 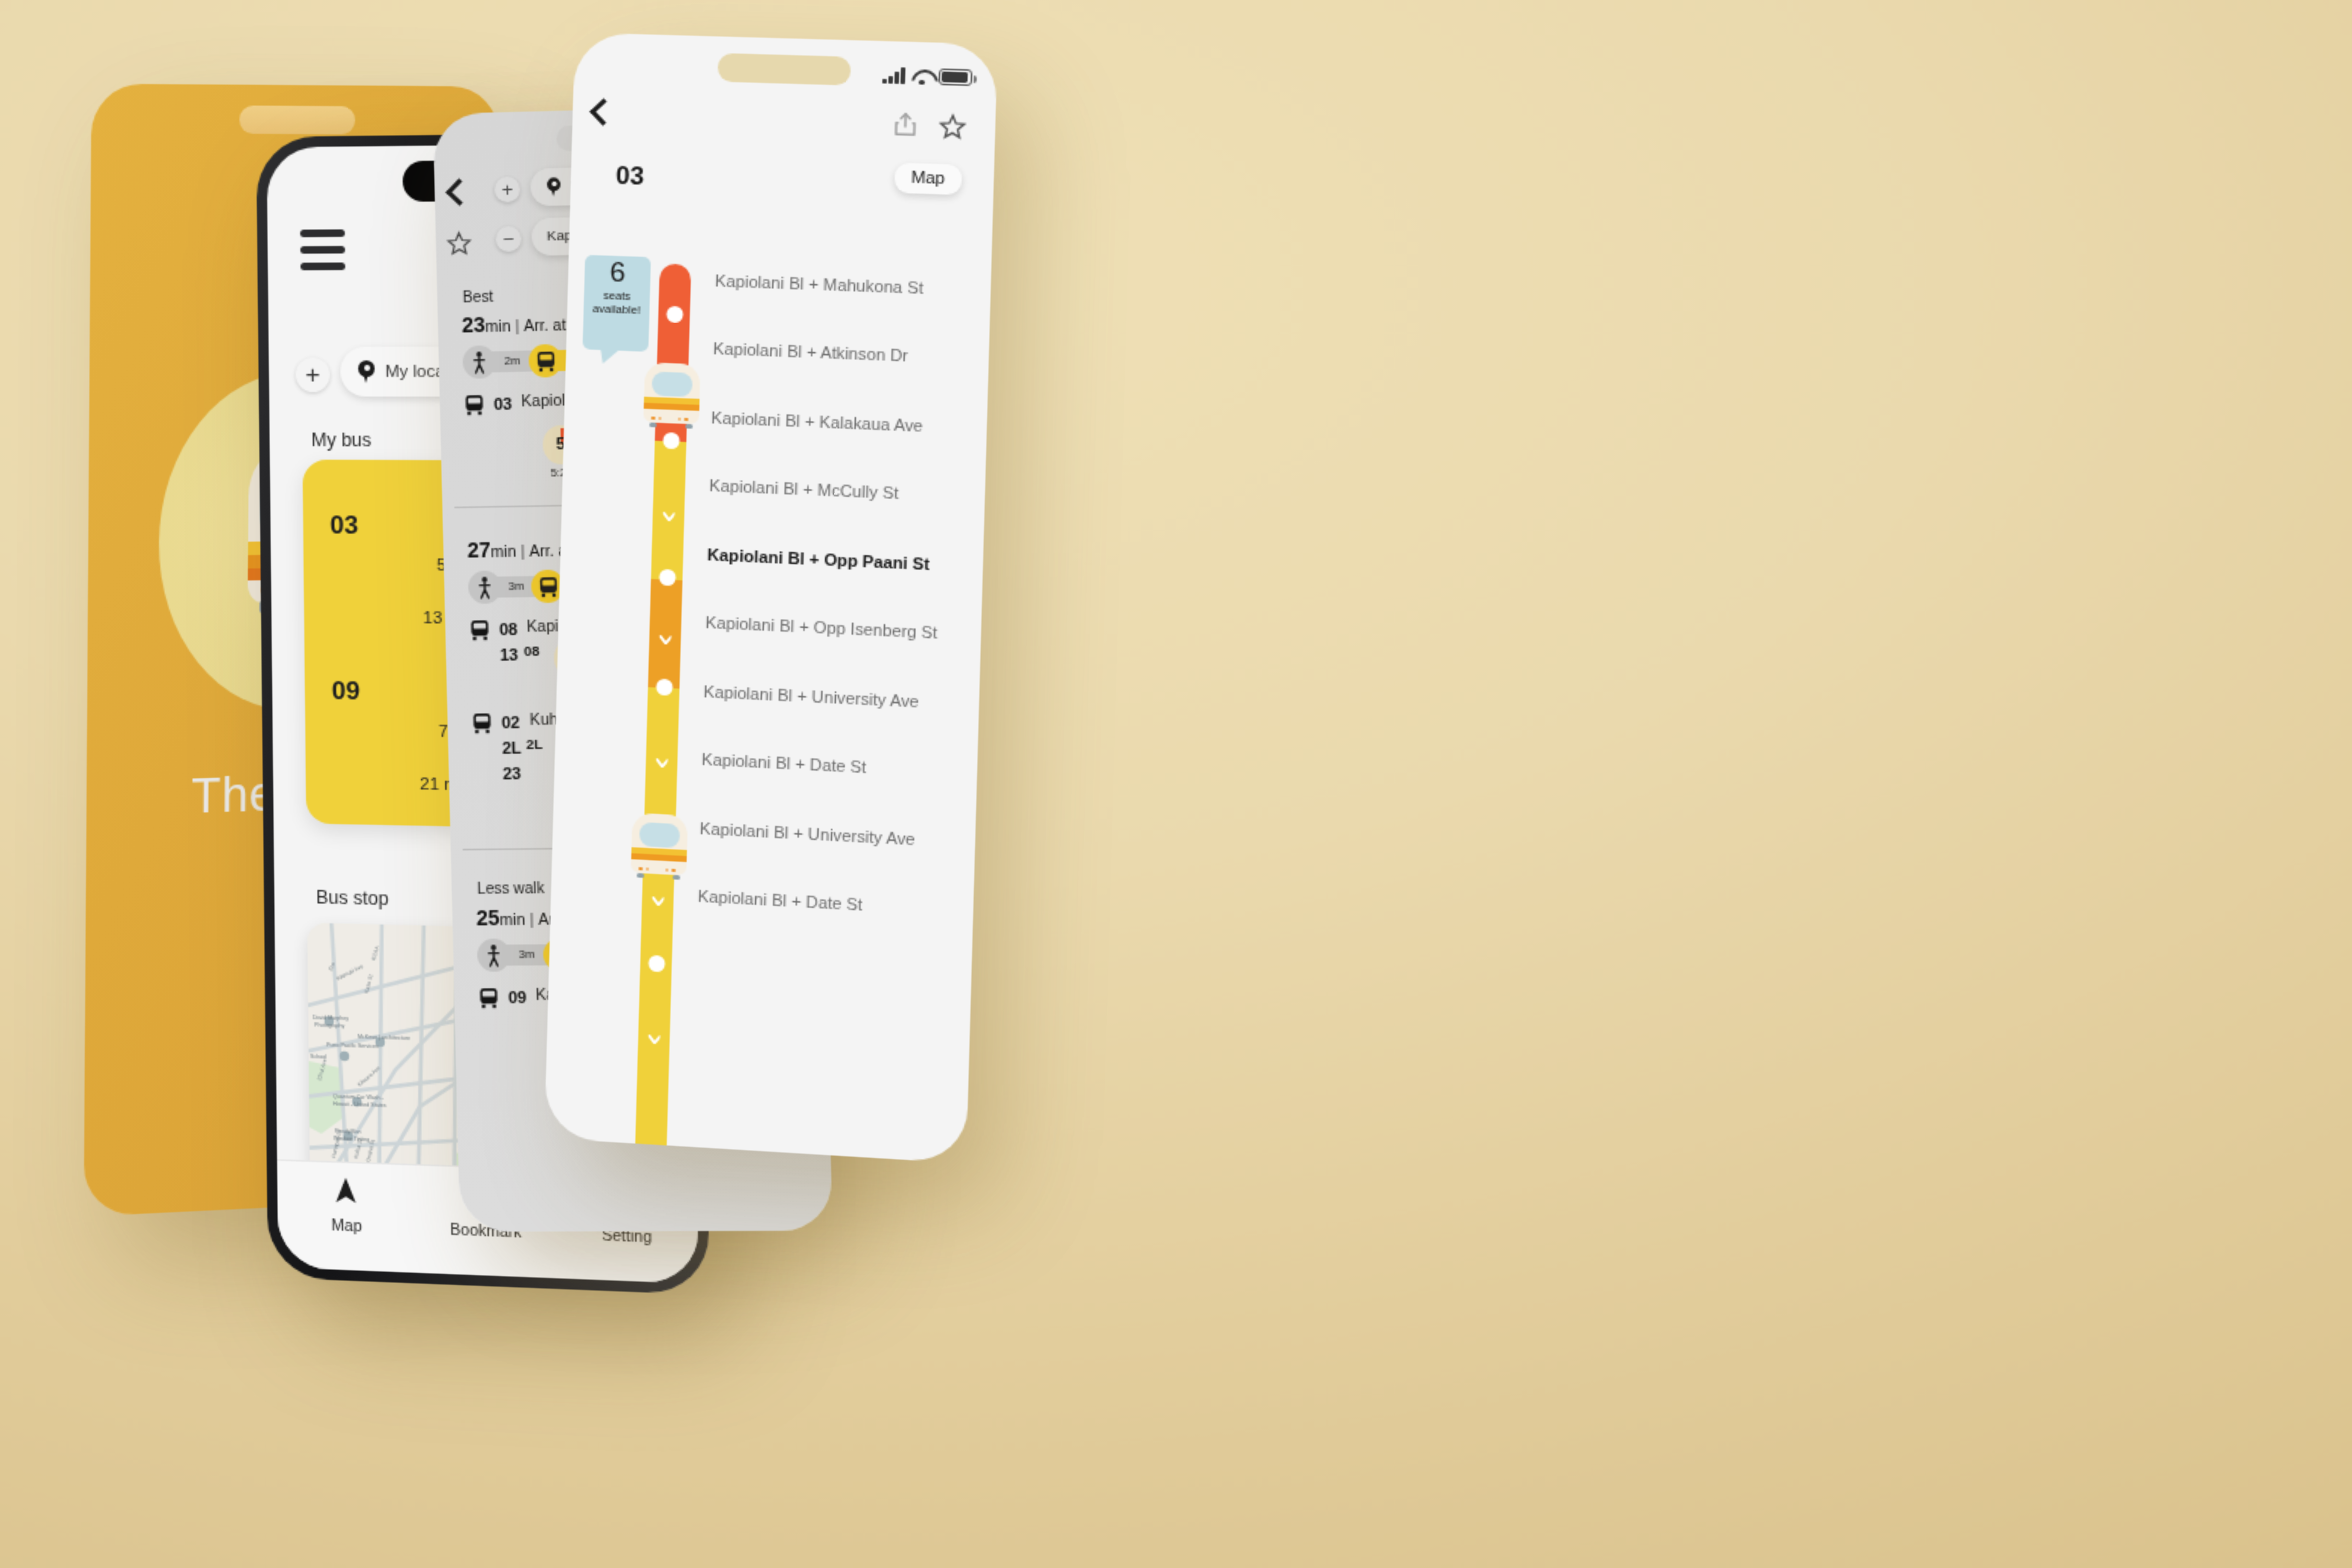 I want to click on bus-route-number: 03, so click(x=344, y=525).